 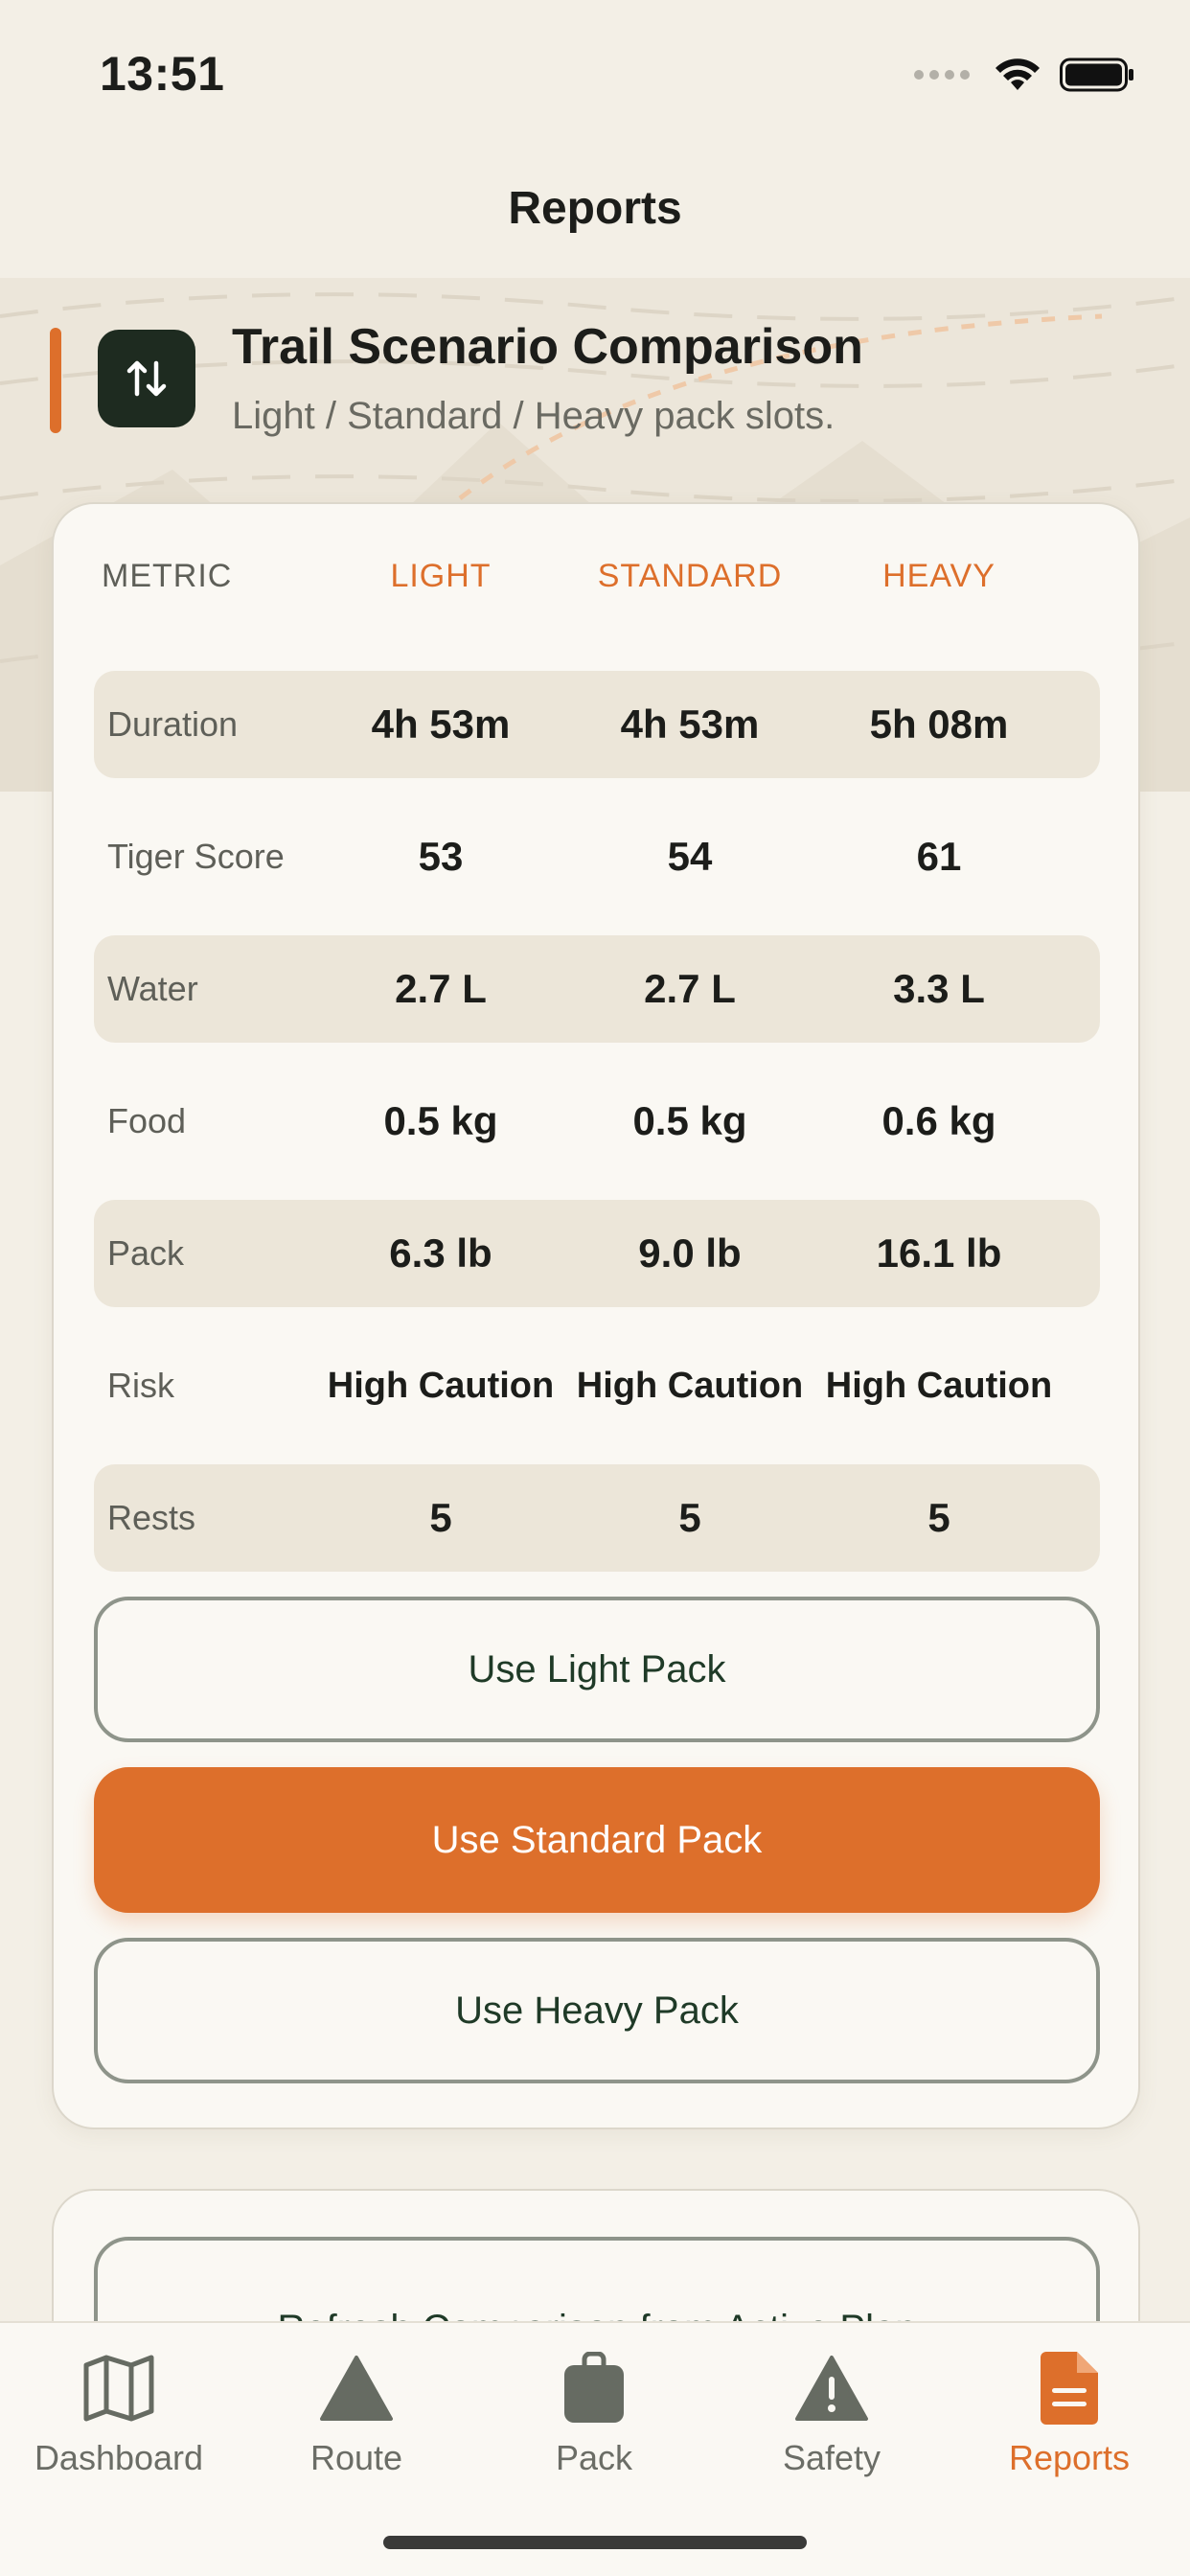 What do you see at coordinates (597, 724) in the screenshot?
I see `table-row-duration: Duration 4h 53m 4h 53m 5h 08m` at bounding box center [597, 724].